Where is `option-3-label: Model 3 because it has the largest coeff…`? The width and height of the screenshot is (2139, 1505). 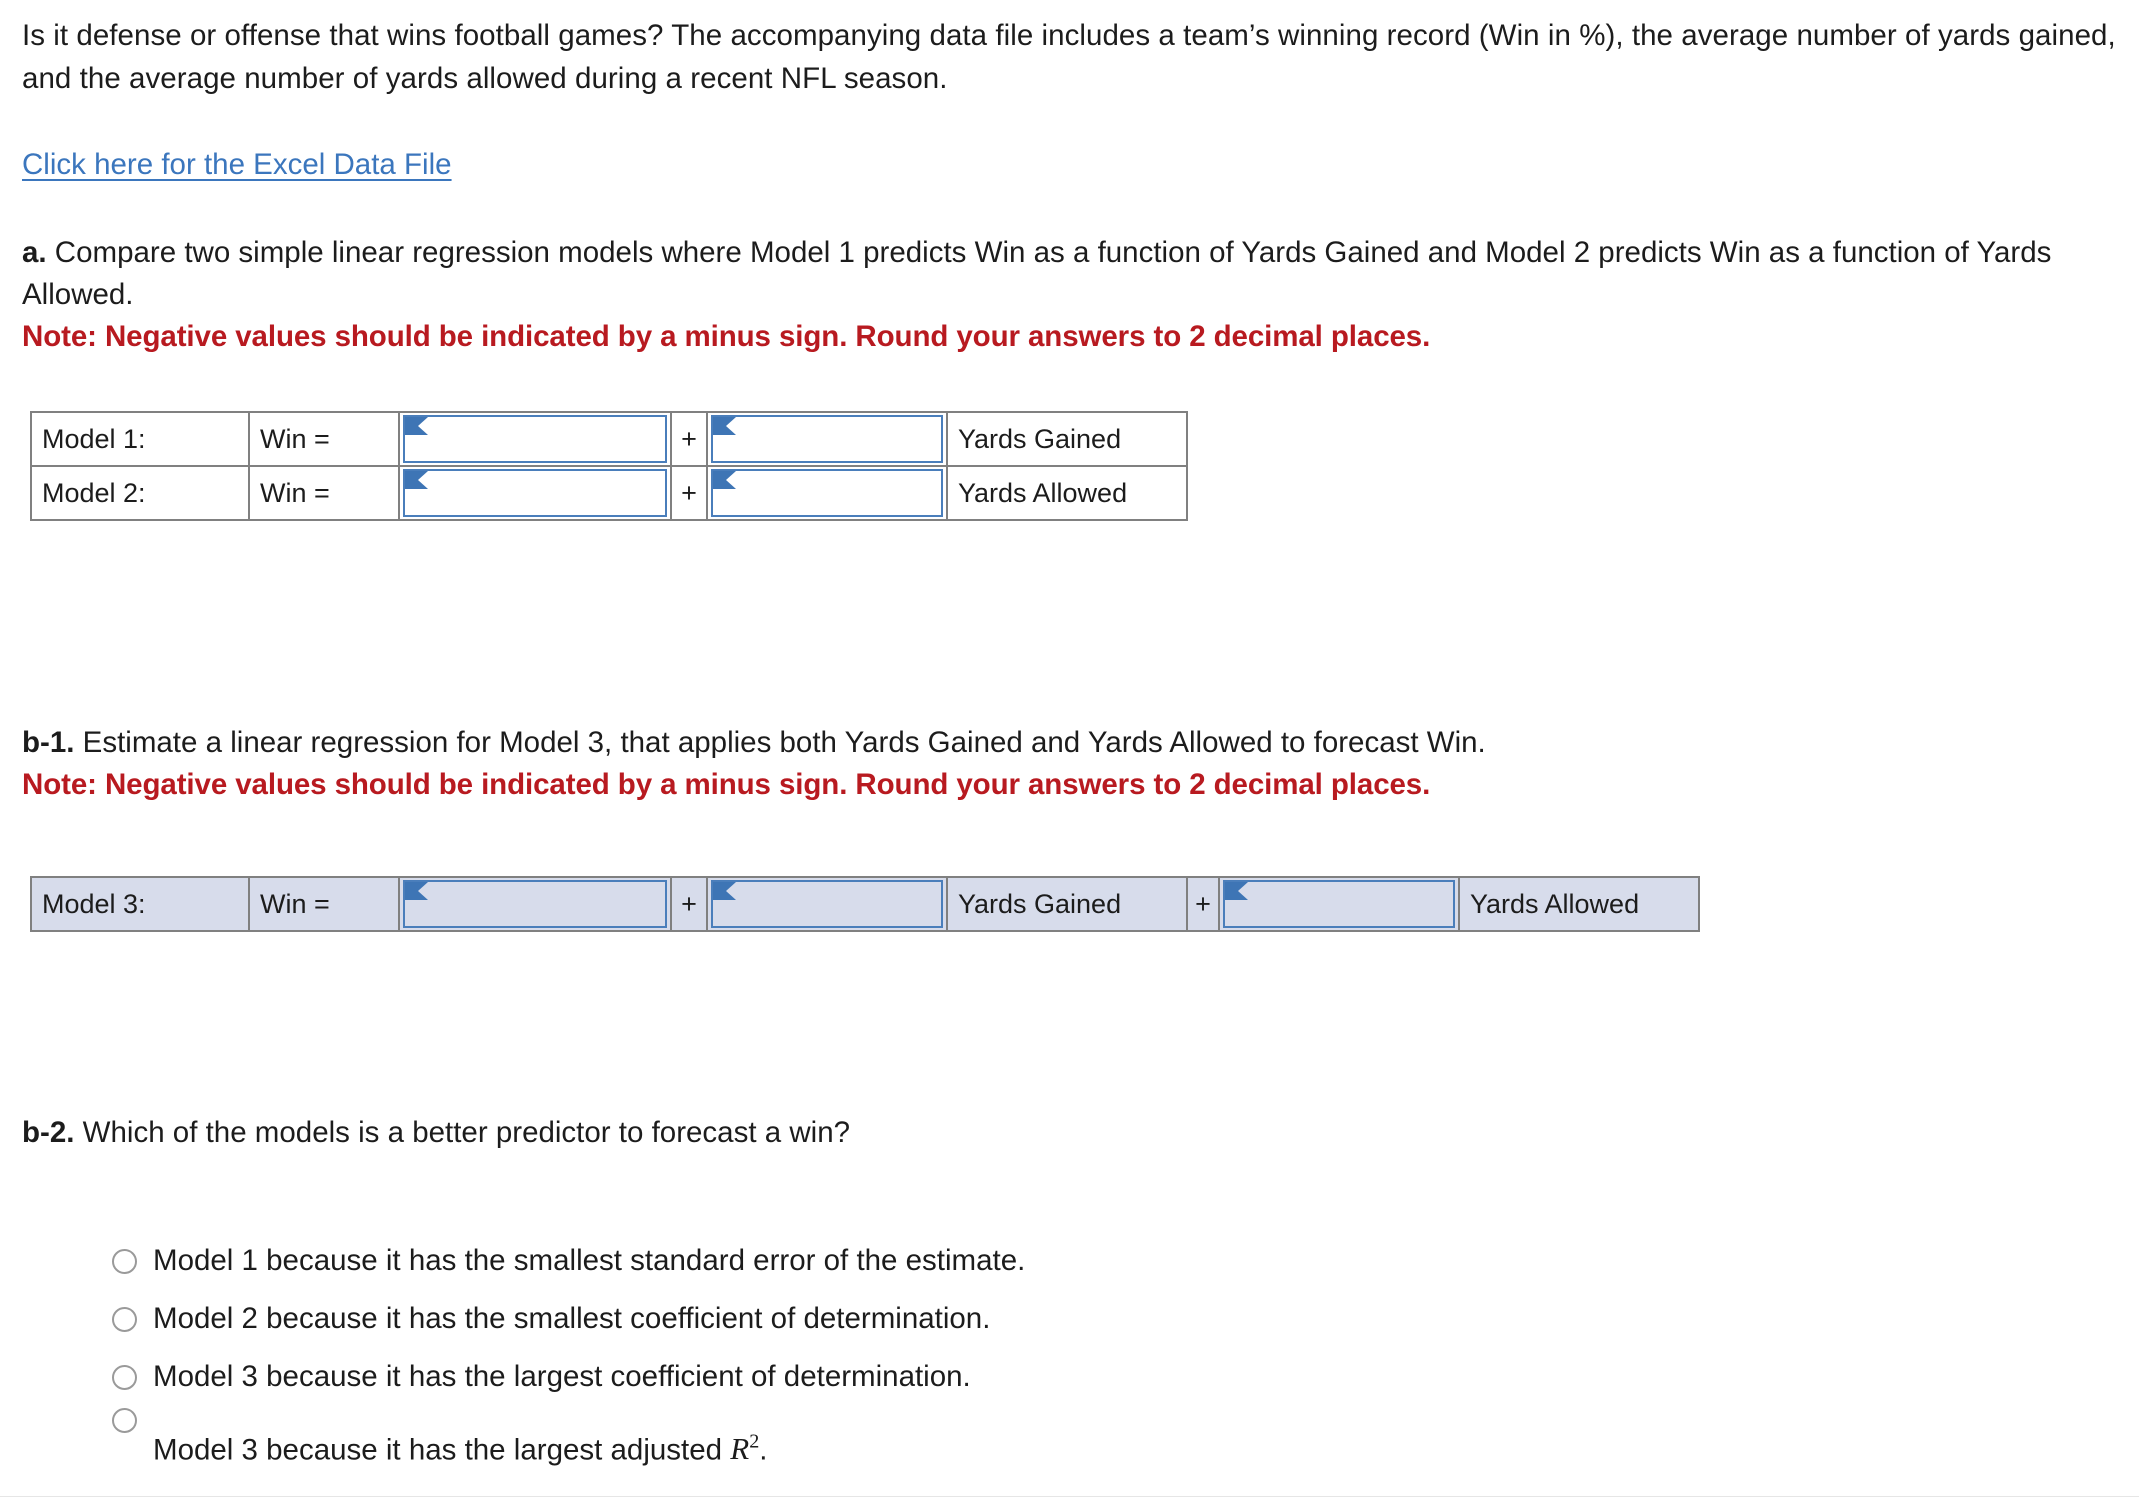 option-3-label: Model 3 because it has the largest coeff… is located at coordinates (562, 1377).